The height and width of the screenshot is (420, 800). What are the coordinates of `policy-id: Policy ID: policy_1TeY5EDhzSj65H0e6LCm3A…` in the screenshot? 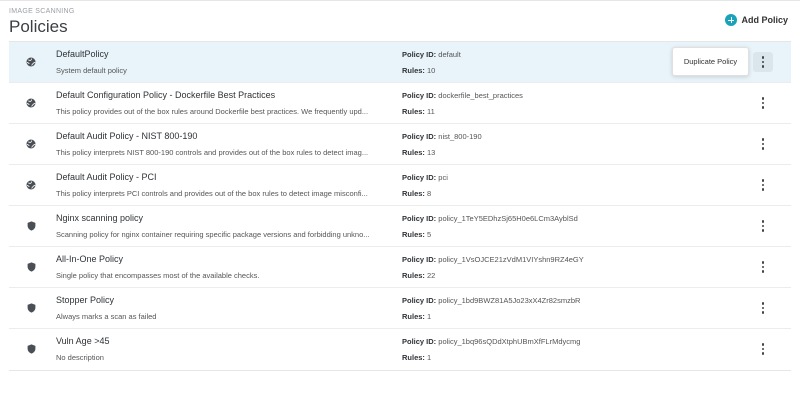 It's located at (490, 218).